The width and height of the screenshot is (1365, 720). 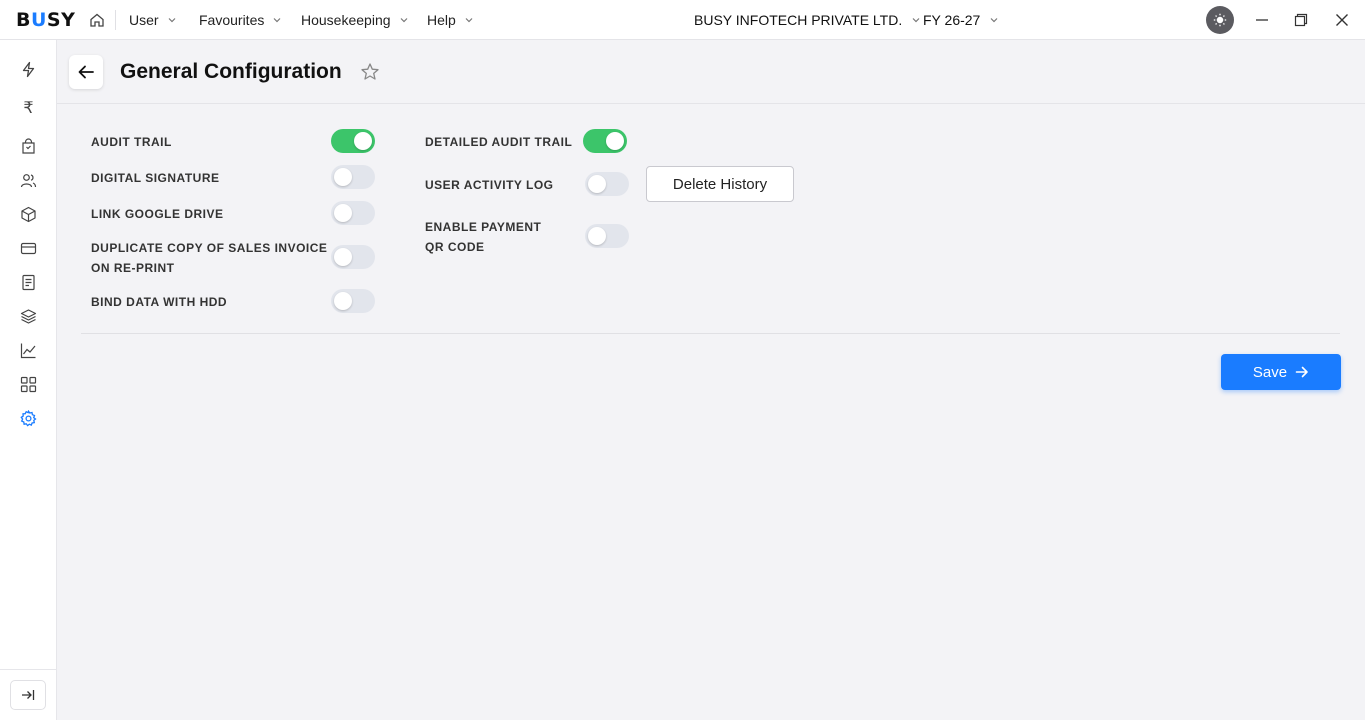 I want to click on link-google-drive-label: LINK GOOGLE DRIVE, so click(x=157, y=214).